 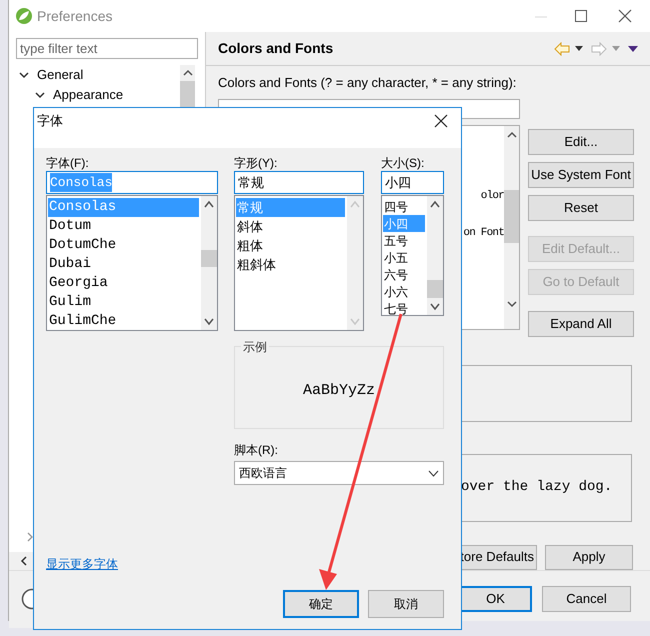 What do you see at coordinates (107, 48) in the screenshot?
I see `filter-field: type filter text` at bounding box center [107, 48].